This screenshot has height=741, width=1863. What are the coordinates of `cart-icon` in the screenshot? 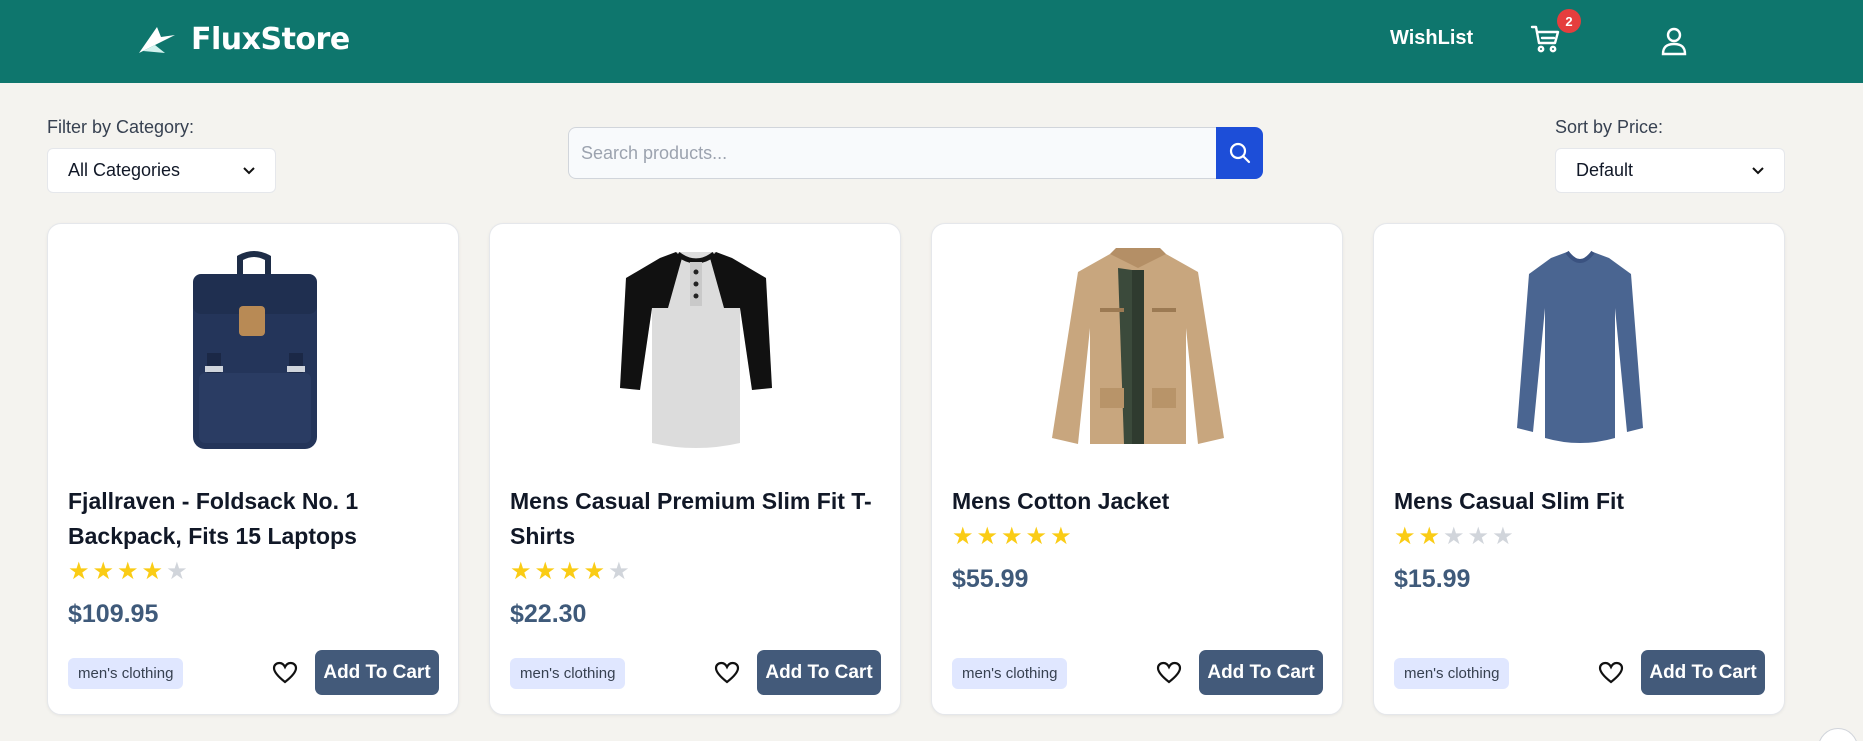 It's located at (1546, 39).